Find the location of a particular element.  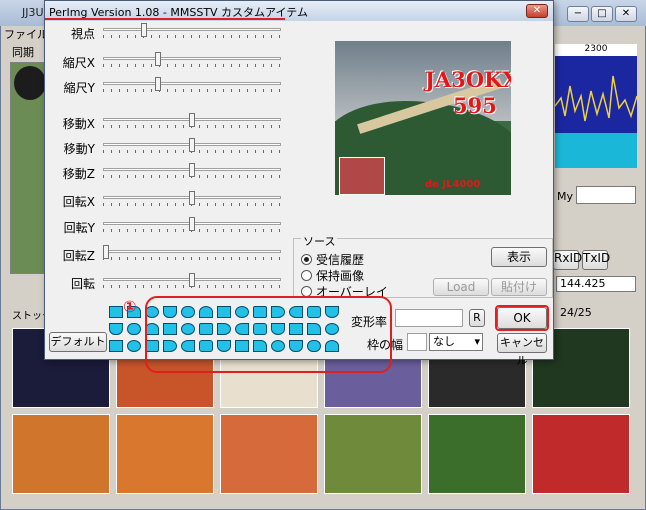

dialog-titlebar: PerImg Version 1.08 - MMSSTV カスタムアイテム ✕ is located at coordinates (299, 11).